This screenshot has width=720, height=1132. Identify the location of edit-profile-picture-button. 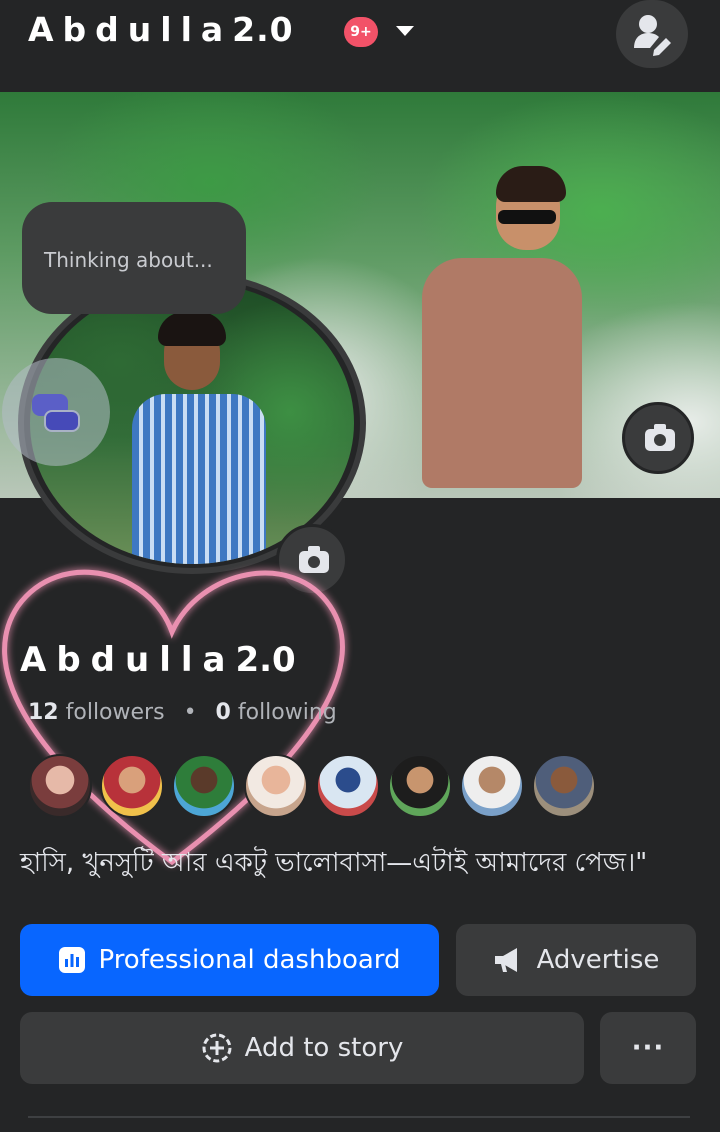
(312, 560).